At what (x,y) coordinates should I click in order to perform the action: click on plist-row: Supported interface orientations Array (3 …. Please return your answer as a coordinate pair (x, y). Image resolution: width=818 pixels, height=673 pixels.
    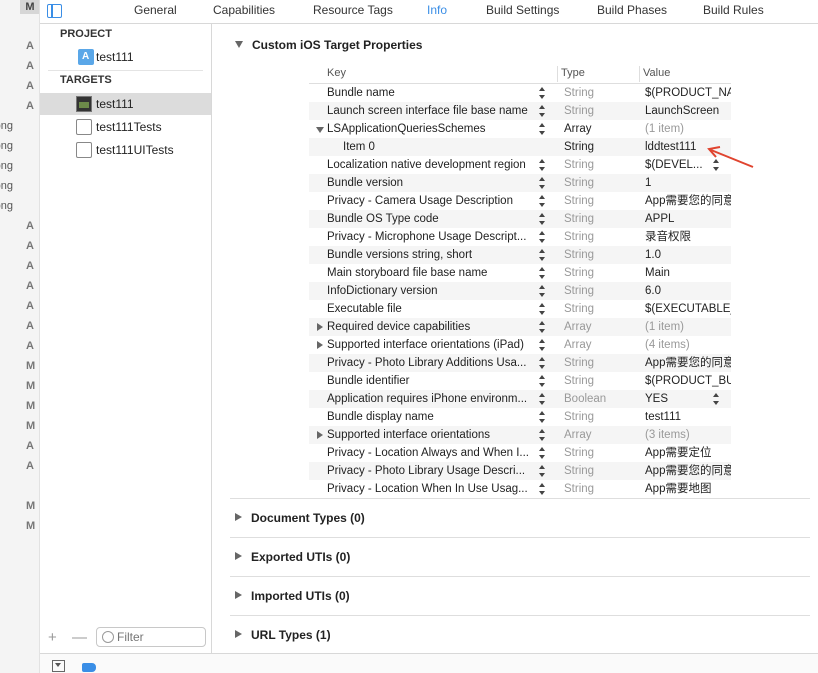
    Looking at the image, I should click on (520, 435).